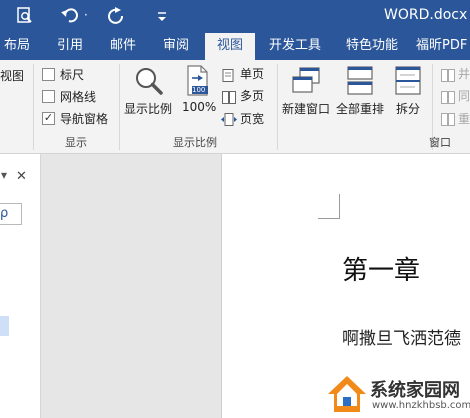  Describe the element at coordinates (149, 81) in the screenshot. I see `zoom-icon` at that location.